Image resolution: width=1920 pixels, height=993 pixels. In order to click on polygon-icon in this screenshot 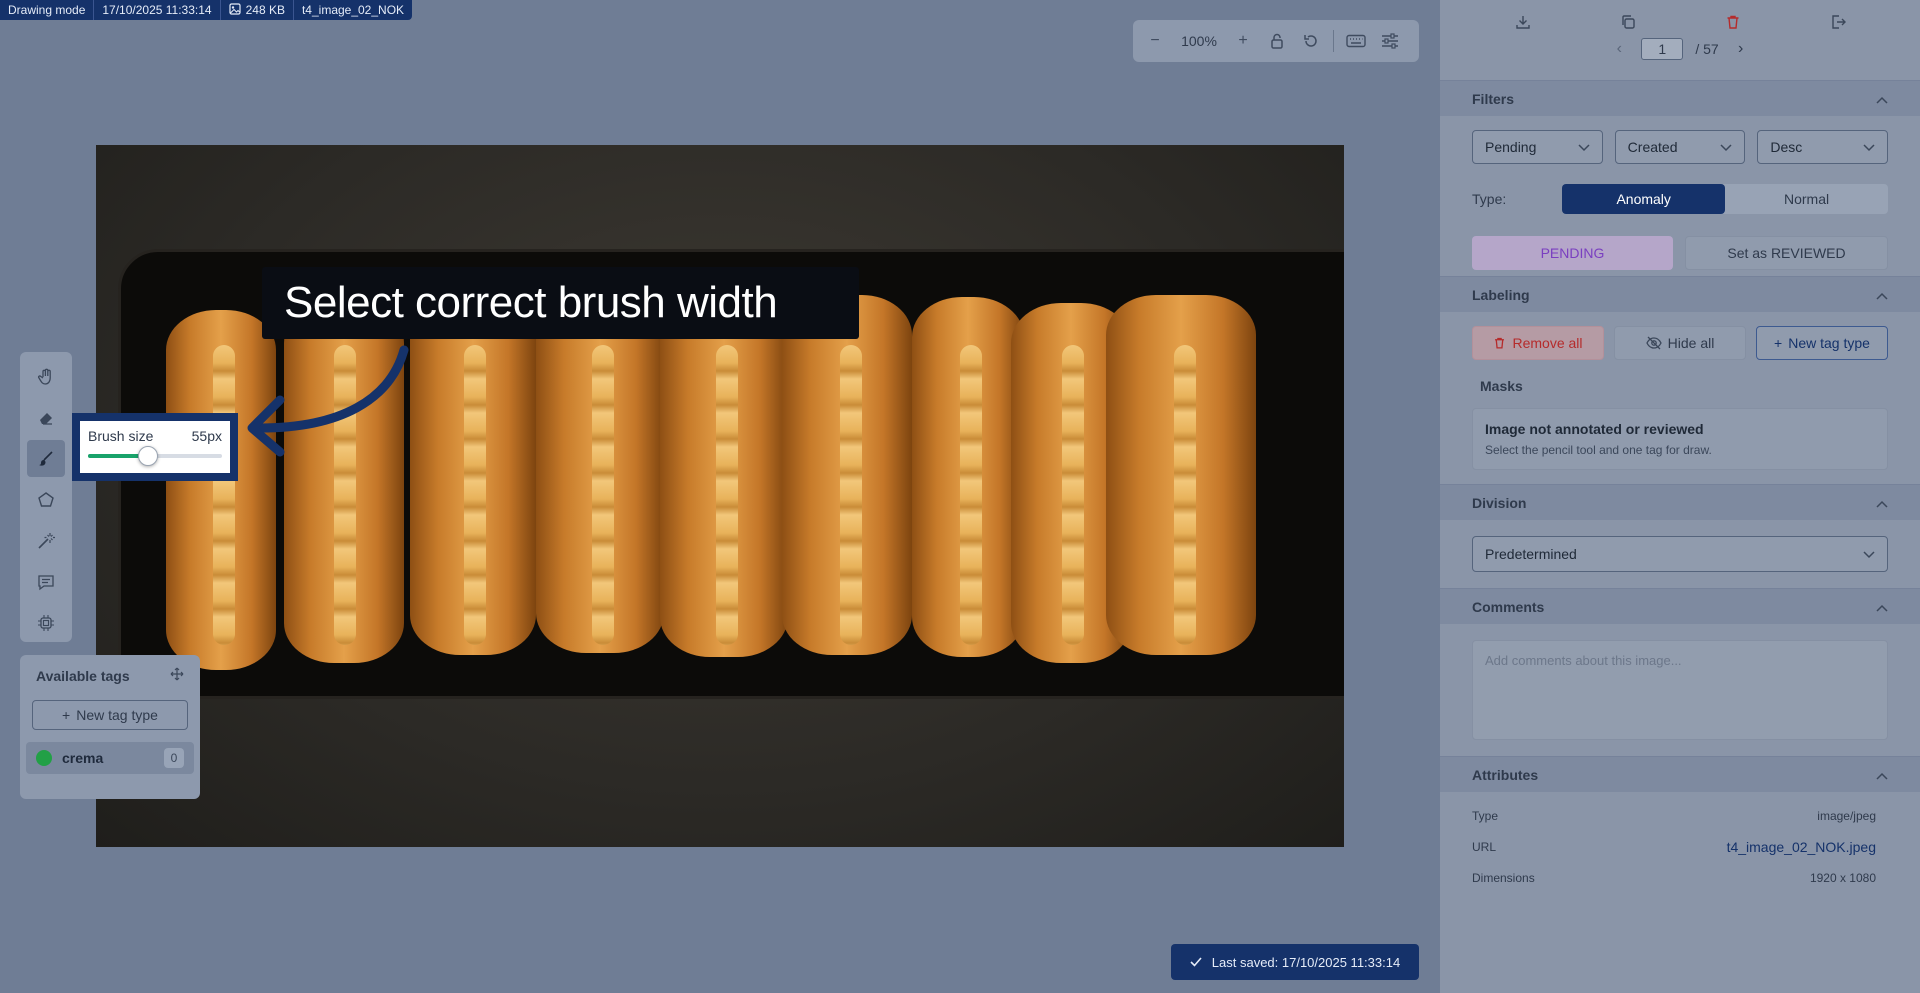, I will do `click(46, 499)`.